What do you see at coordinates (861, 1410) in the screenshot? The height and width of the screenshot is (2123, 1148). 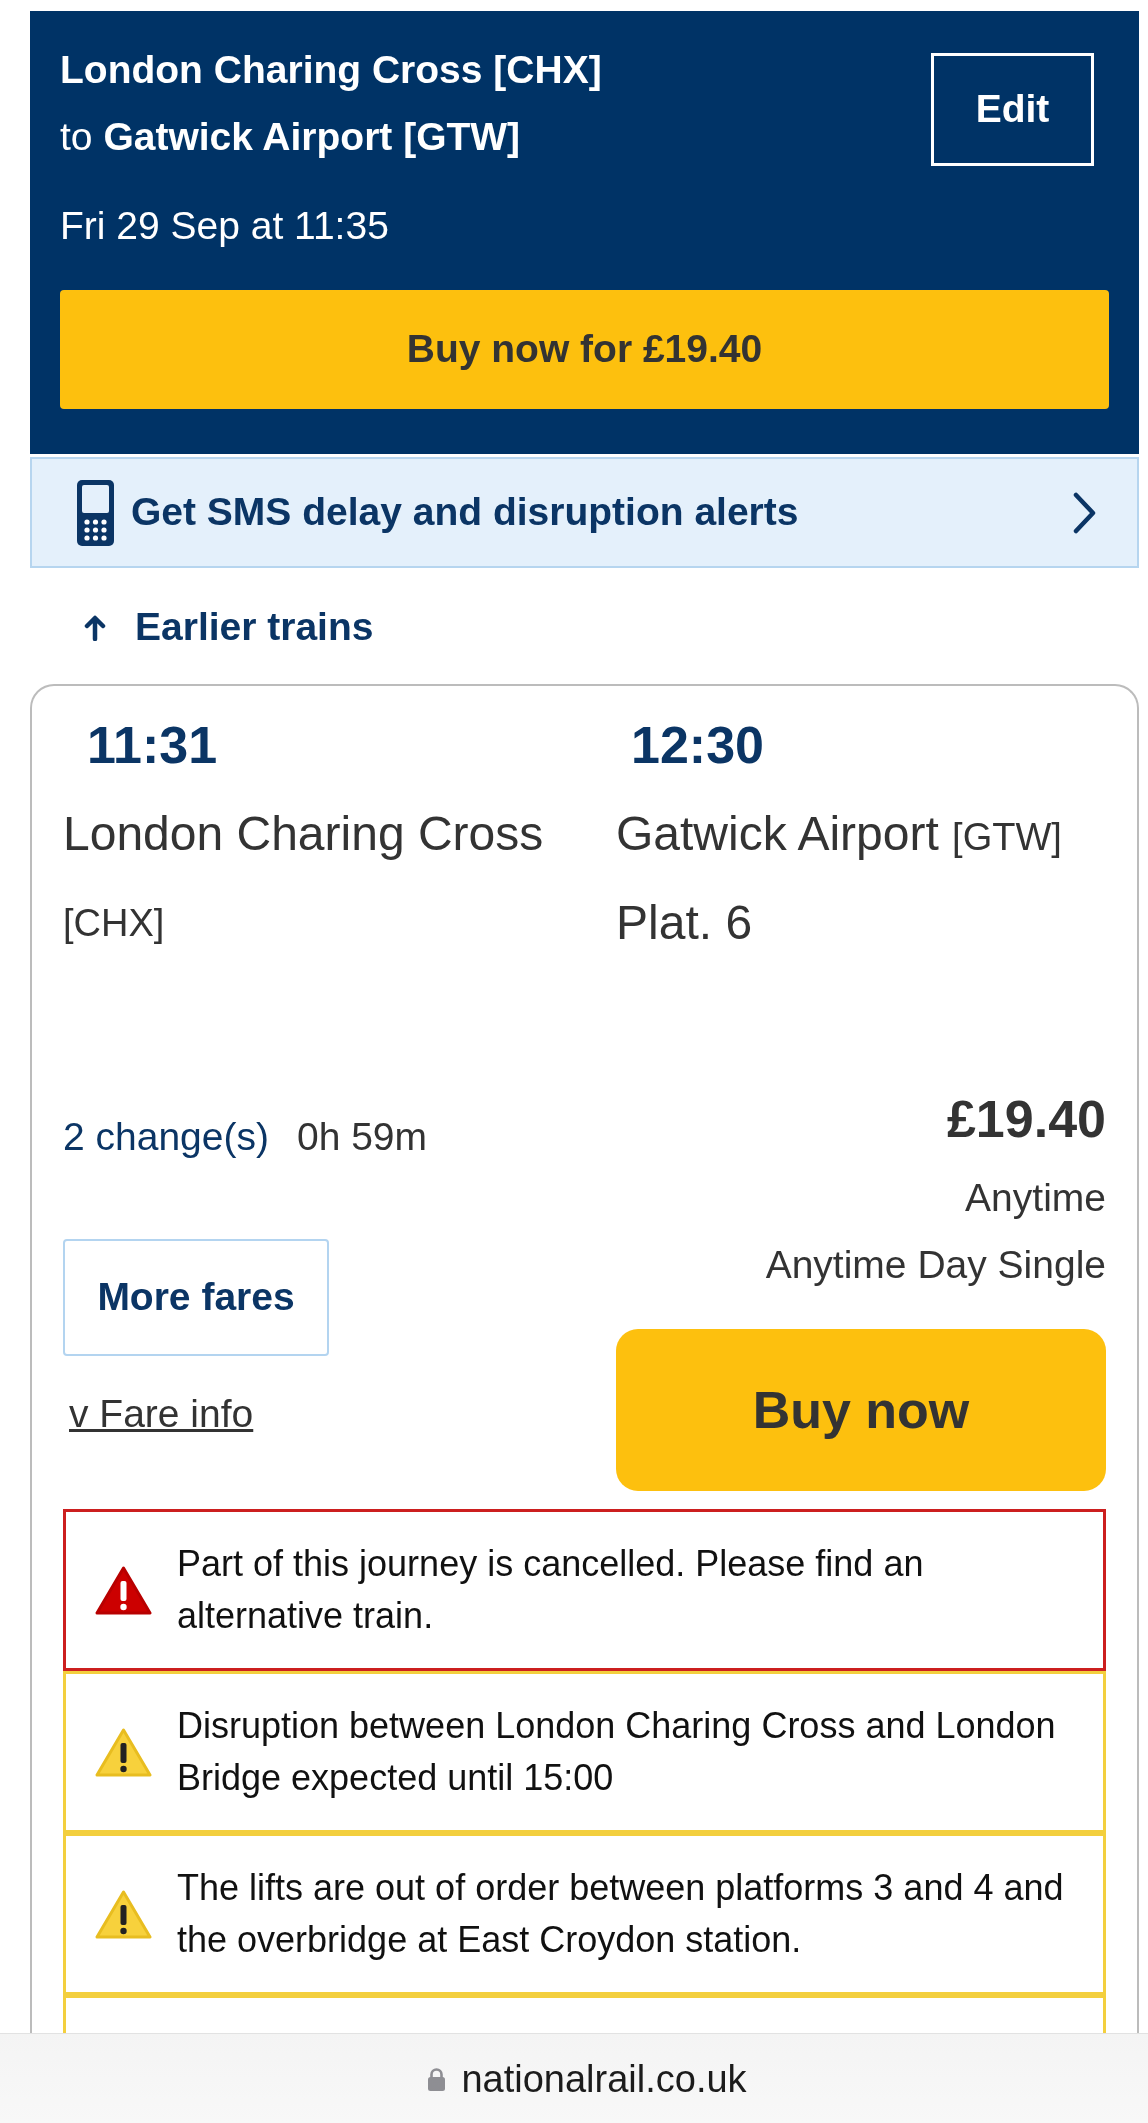 I see `buy-now-button: Buy now` at bounding box center [861, 1410].